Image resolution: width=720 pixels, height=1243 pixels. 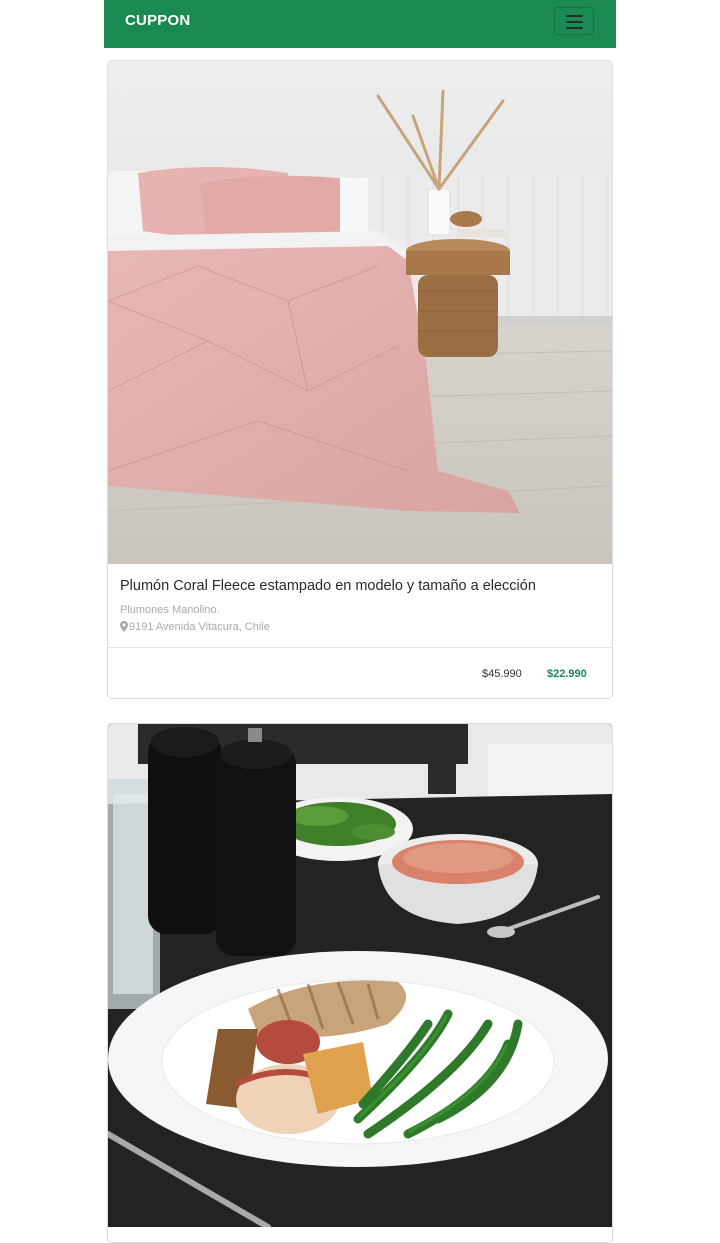 I want to click on brand-logo: CUPPON, so click(x=157, y=20).